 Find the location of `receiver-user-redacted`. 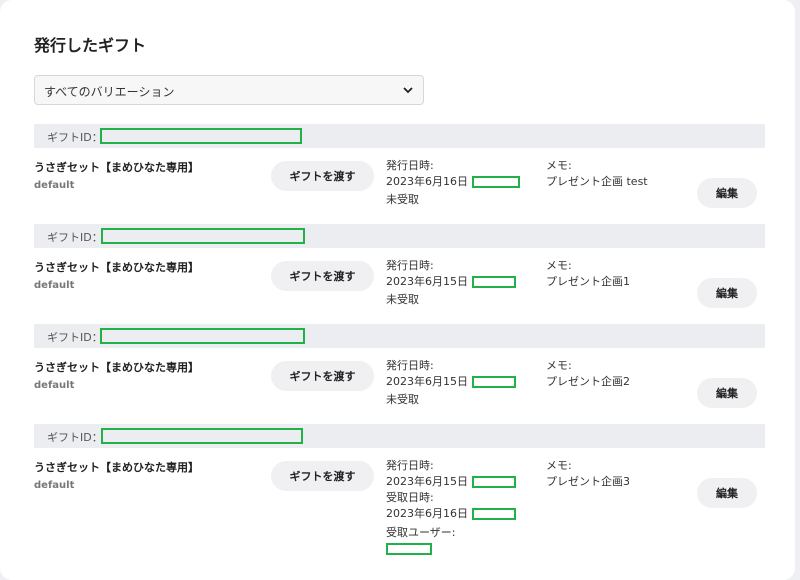

receiver-user-redacted is located at coordinates (409, 549).